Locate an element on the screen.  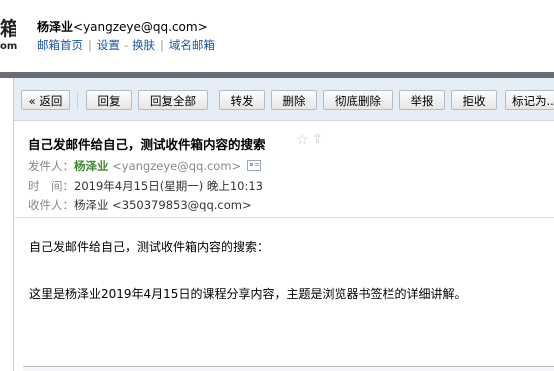
reply-all-button: 回复全部 is located at coordinates (173, 100).